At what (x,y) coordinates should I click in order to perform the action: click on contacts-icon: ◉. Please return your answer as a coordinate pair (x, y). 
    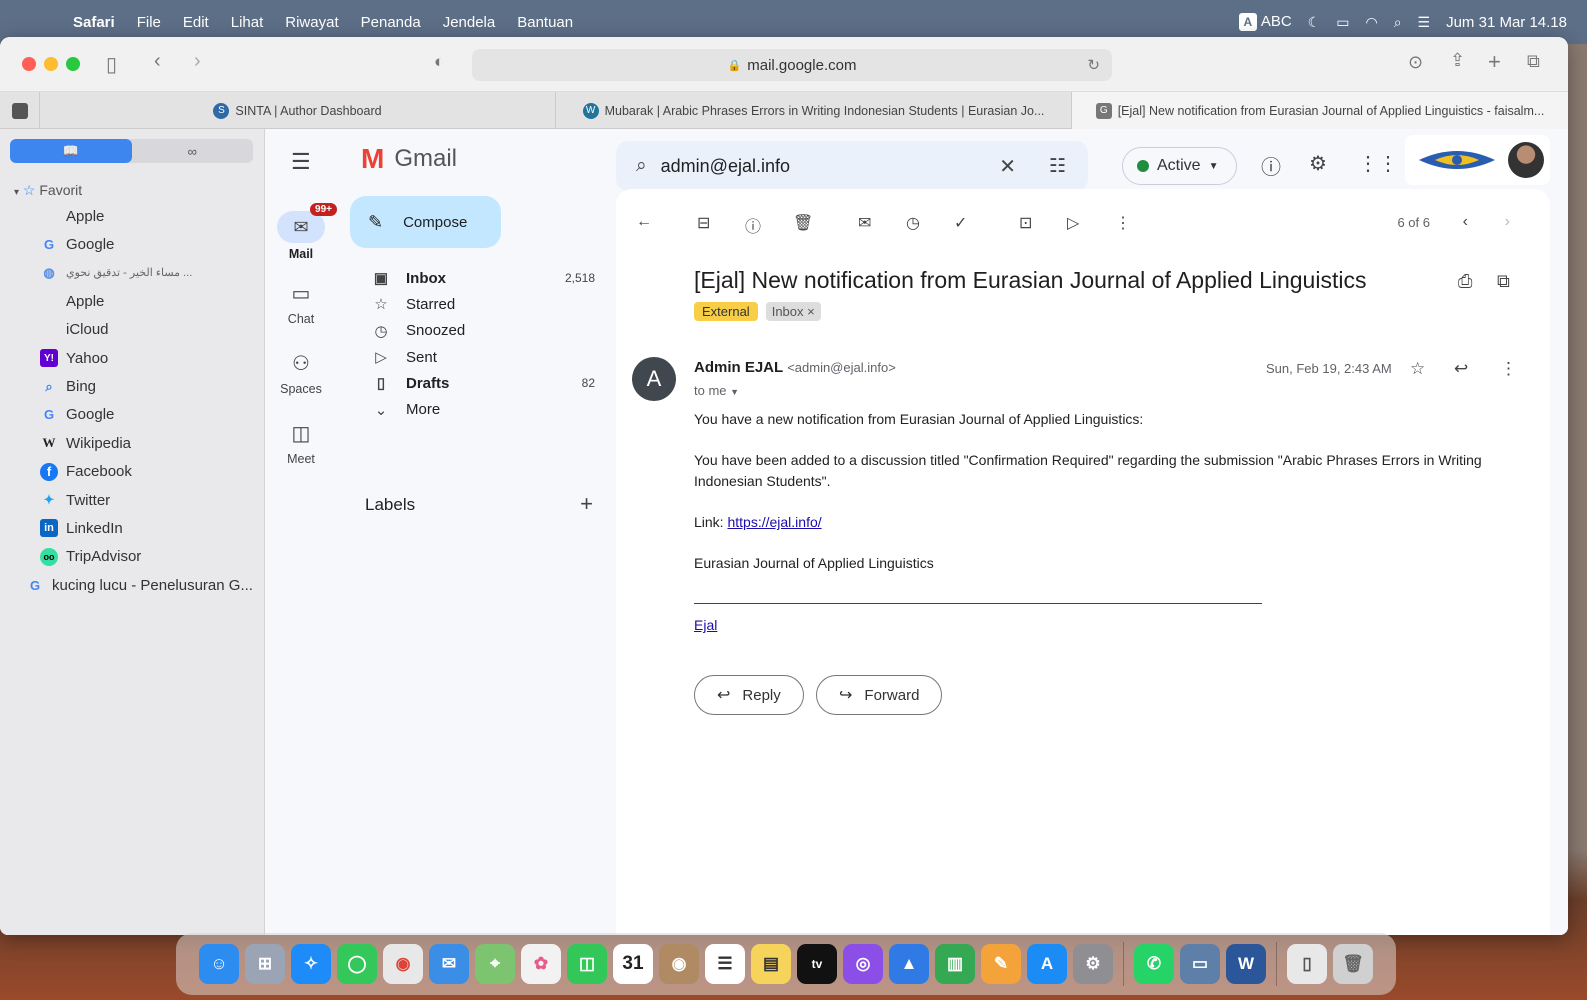
    Looking at the image, I should click on (679, 964).